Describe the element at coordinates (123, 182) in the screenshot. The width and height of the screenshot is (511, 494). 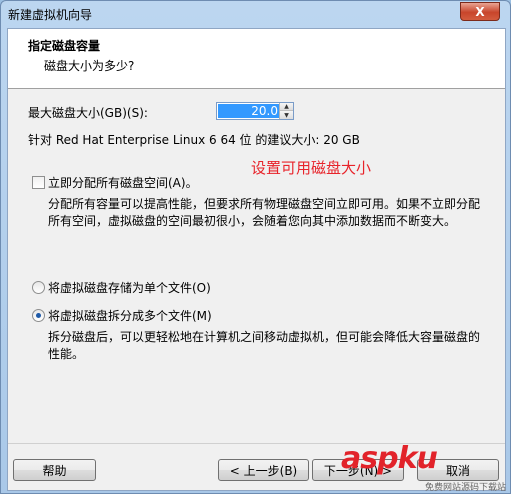
I see `allocate-all-label: 立即分配所有磁盘空间(A)。` at that location.